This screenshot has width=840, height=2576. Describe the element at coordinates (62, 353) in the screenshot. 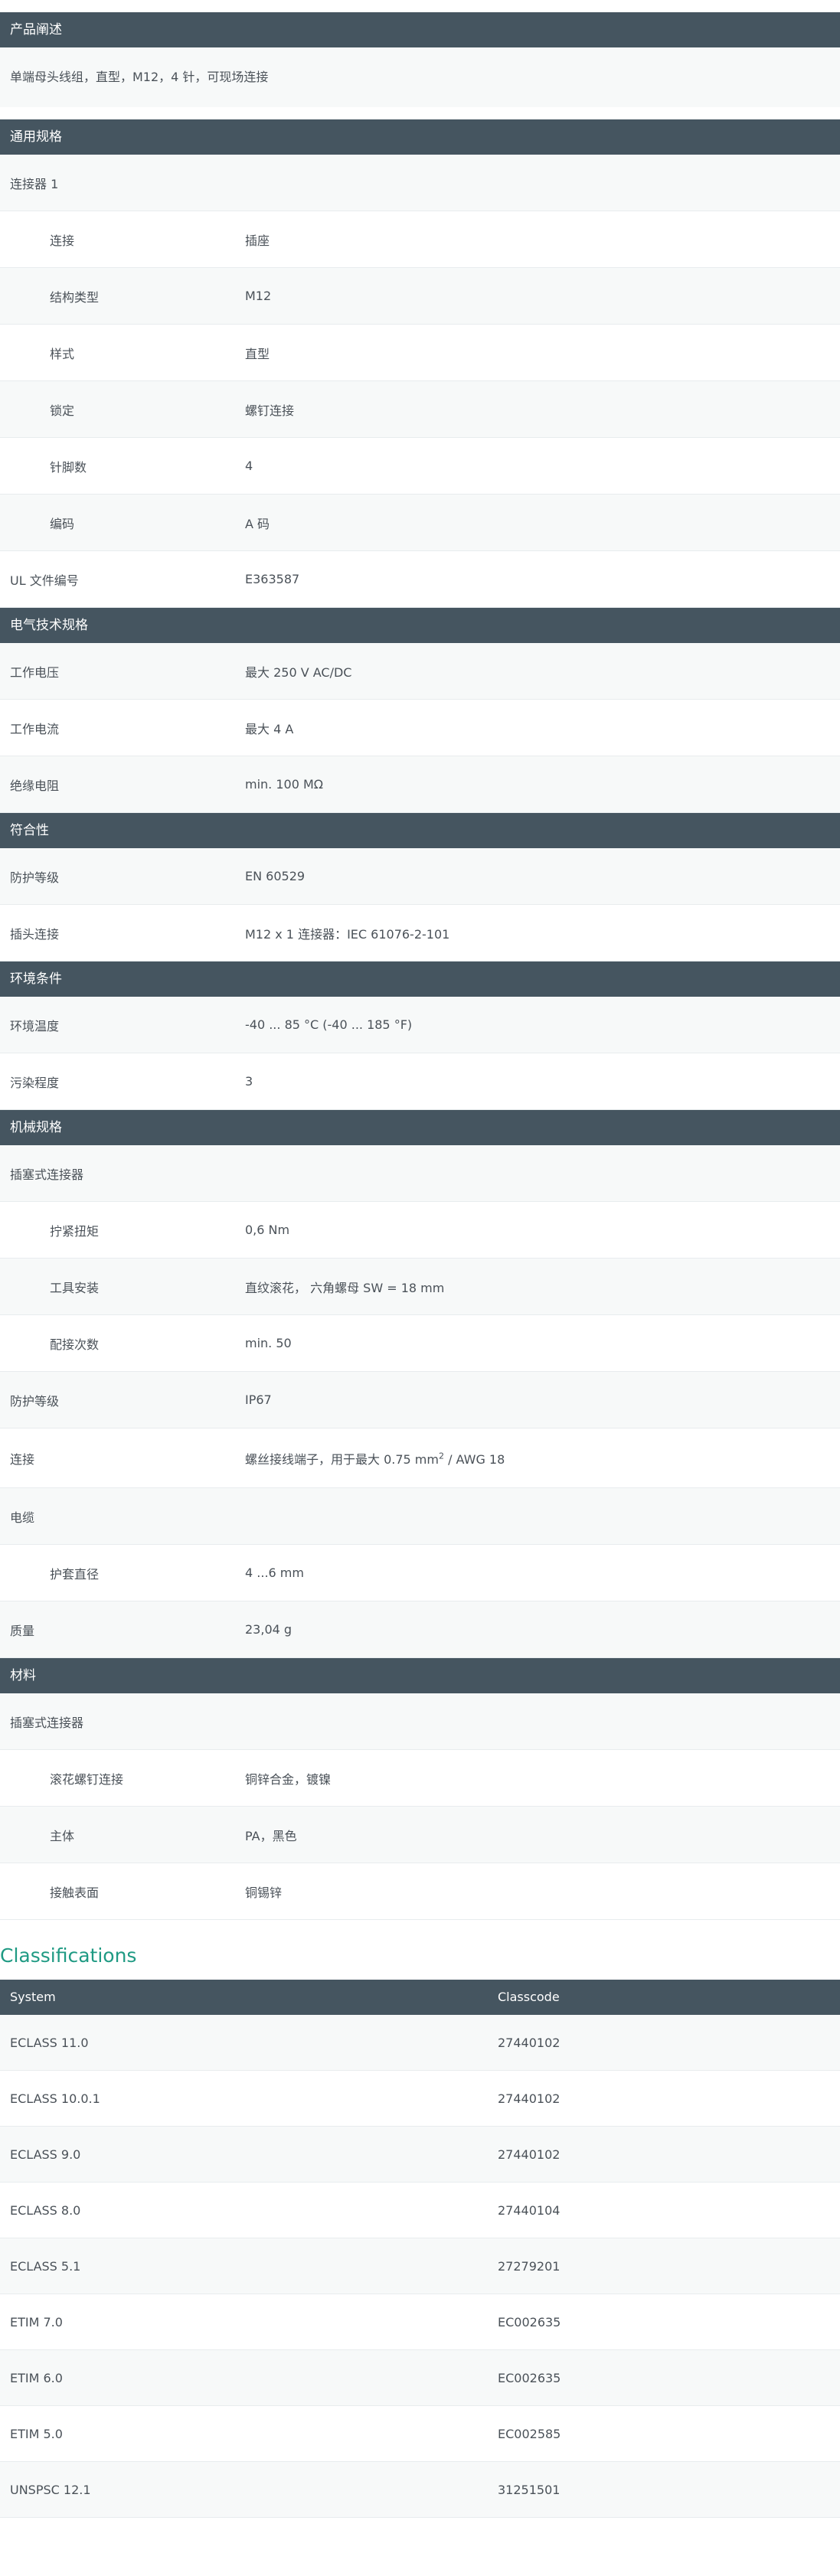

I see `spec-label: 样式` at that location.